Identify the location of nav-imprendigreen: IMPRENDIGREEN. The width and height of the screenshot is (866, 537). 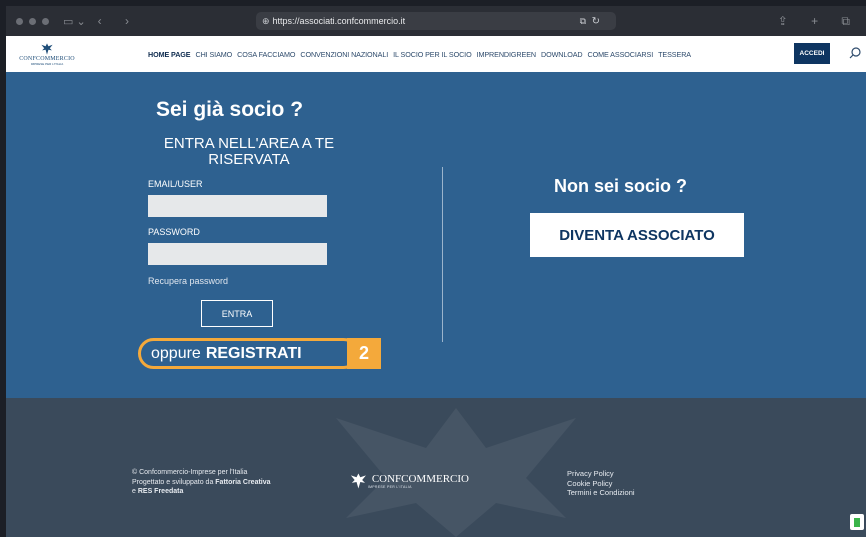
(507, 54).